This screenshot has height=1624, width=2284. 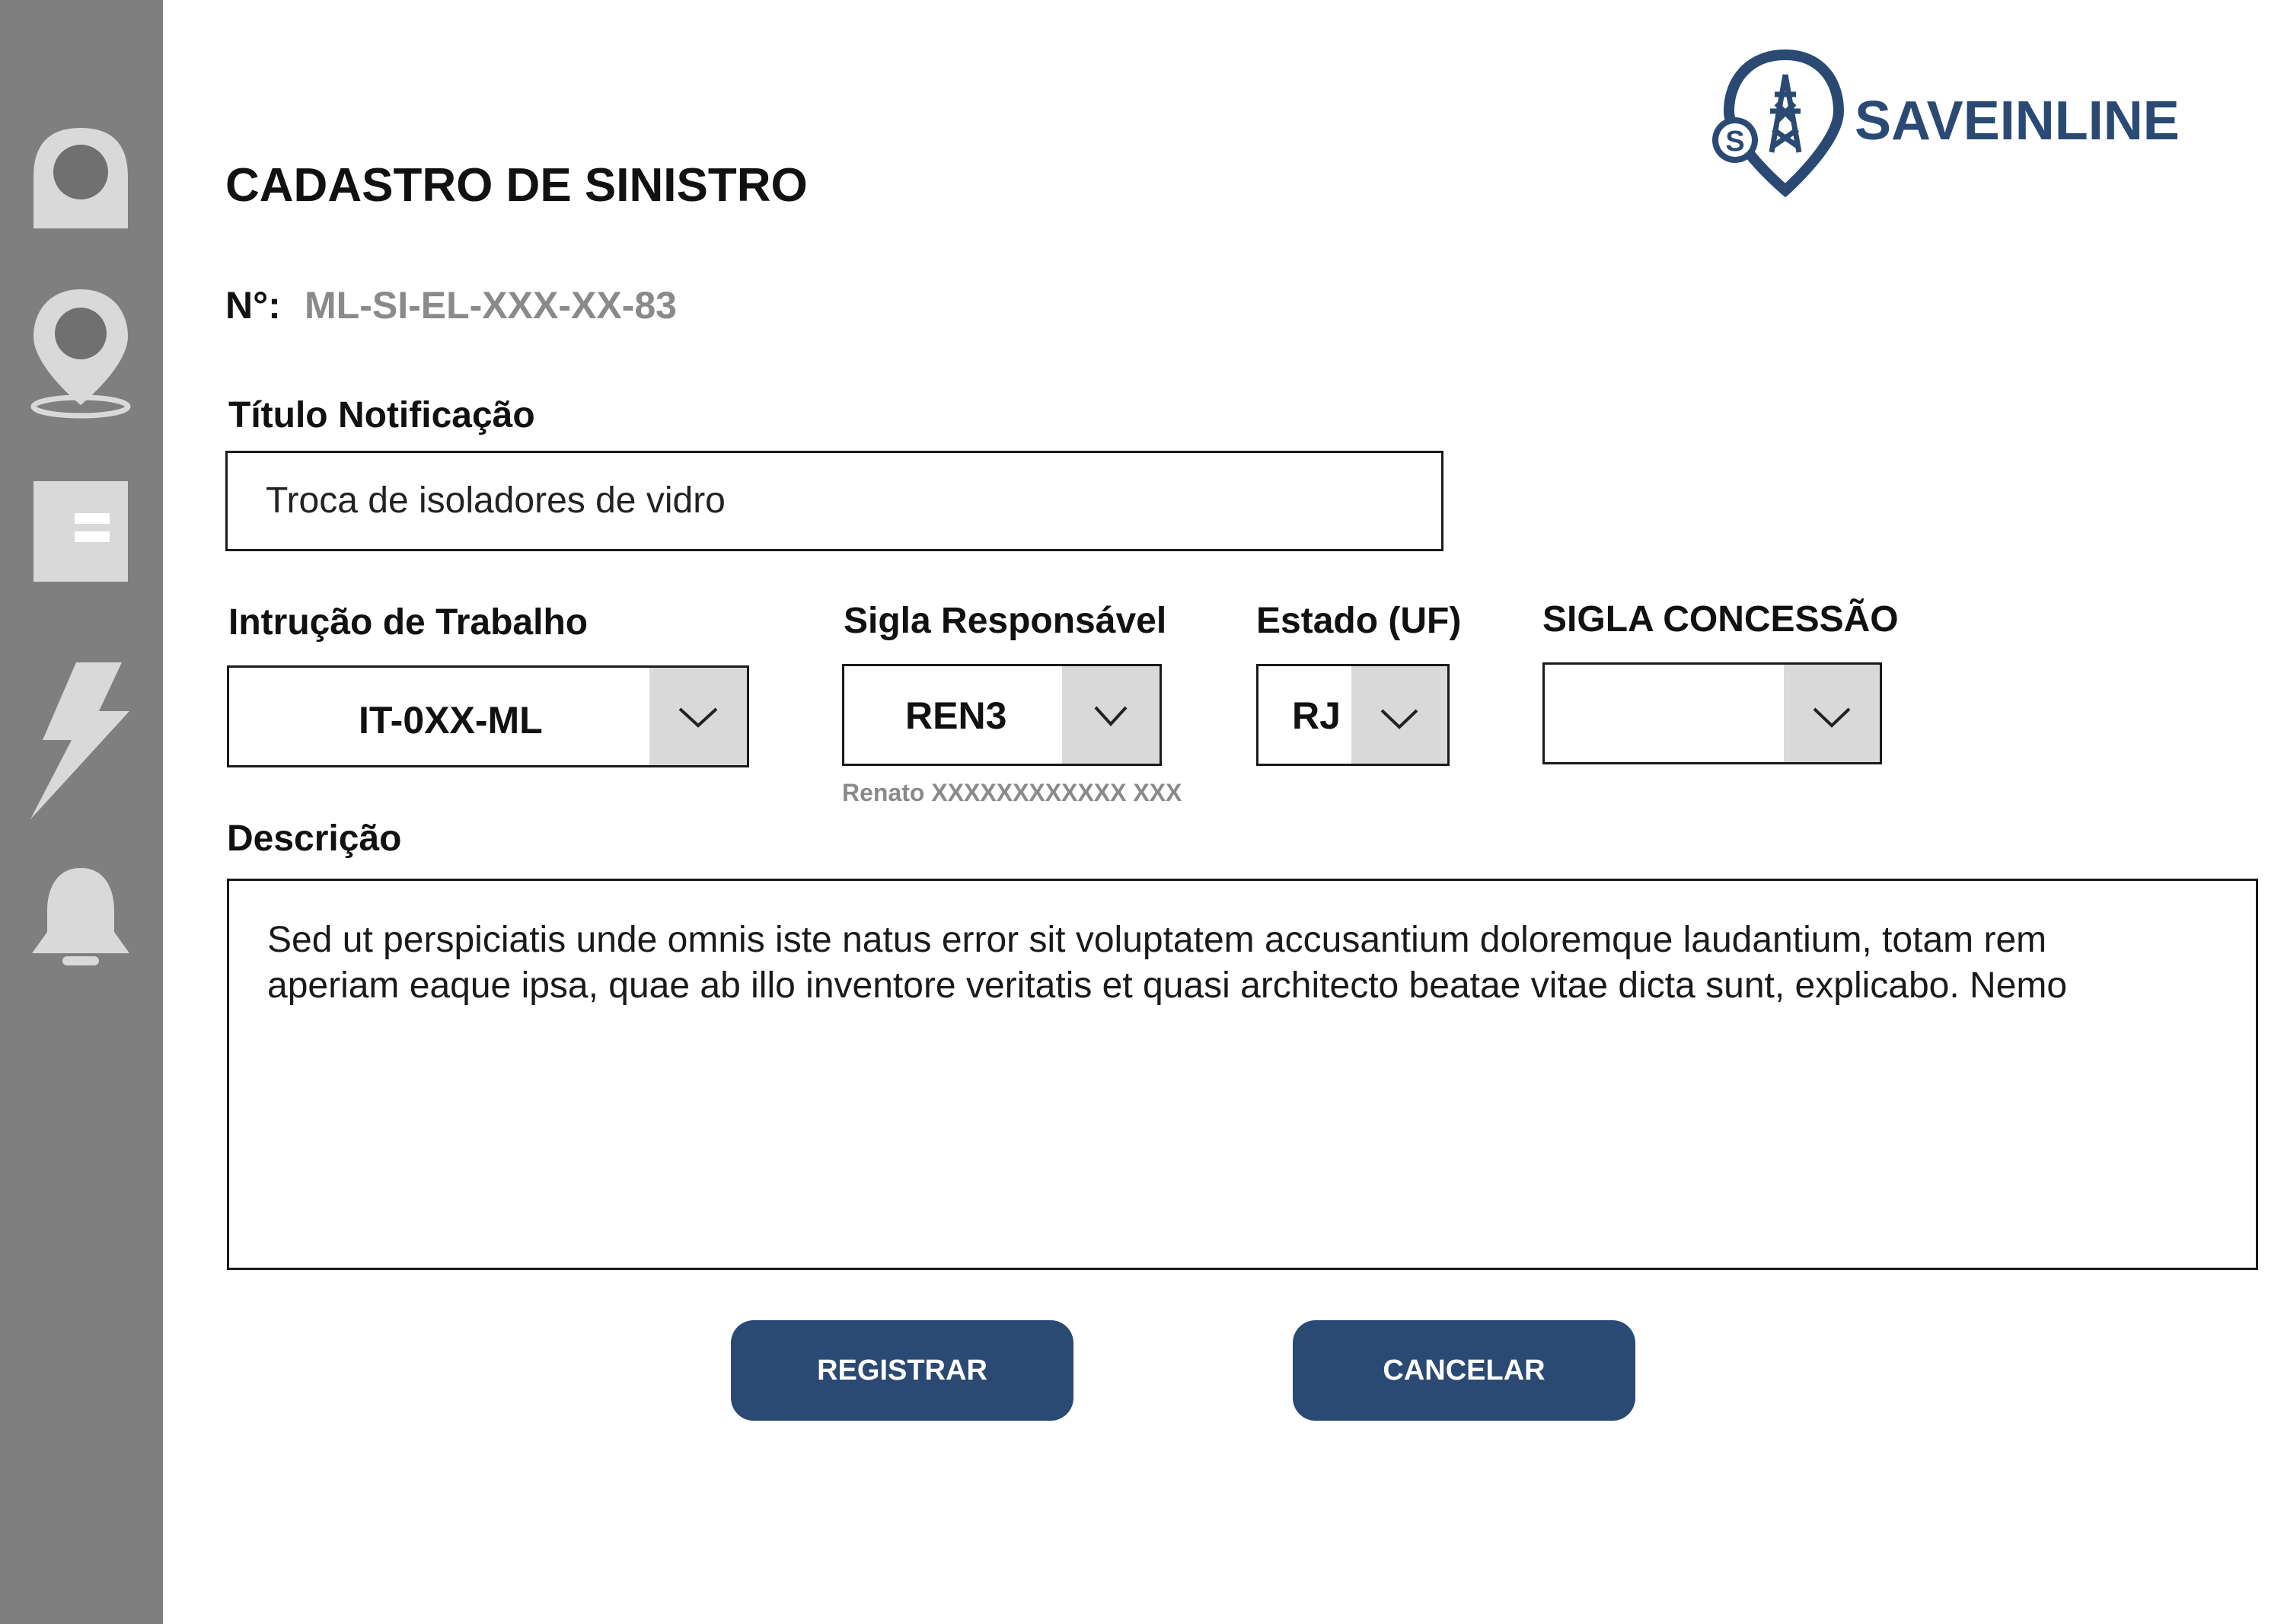 I want to click on page-title: CADASTRO DE SINISTRO, so click(x=516, y=186).